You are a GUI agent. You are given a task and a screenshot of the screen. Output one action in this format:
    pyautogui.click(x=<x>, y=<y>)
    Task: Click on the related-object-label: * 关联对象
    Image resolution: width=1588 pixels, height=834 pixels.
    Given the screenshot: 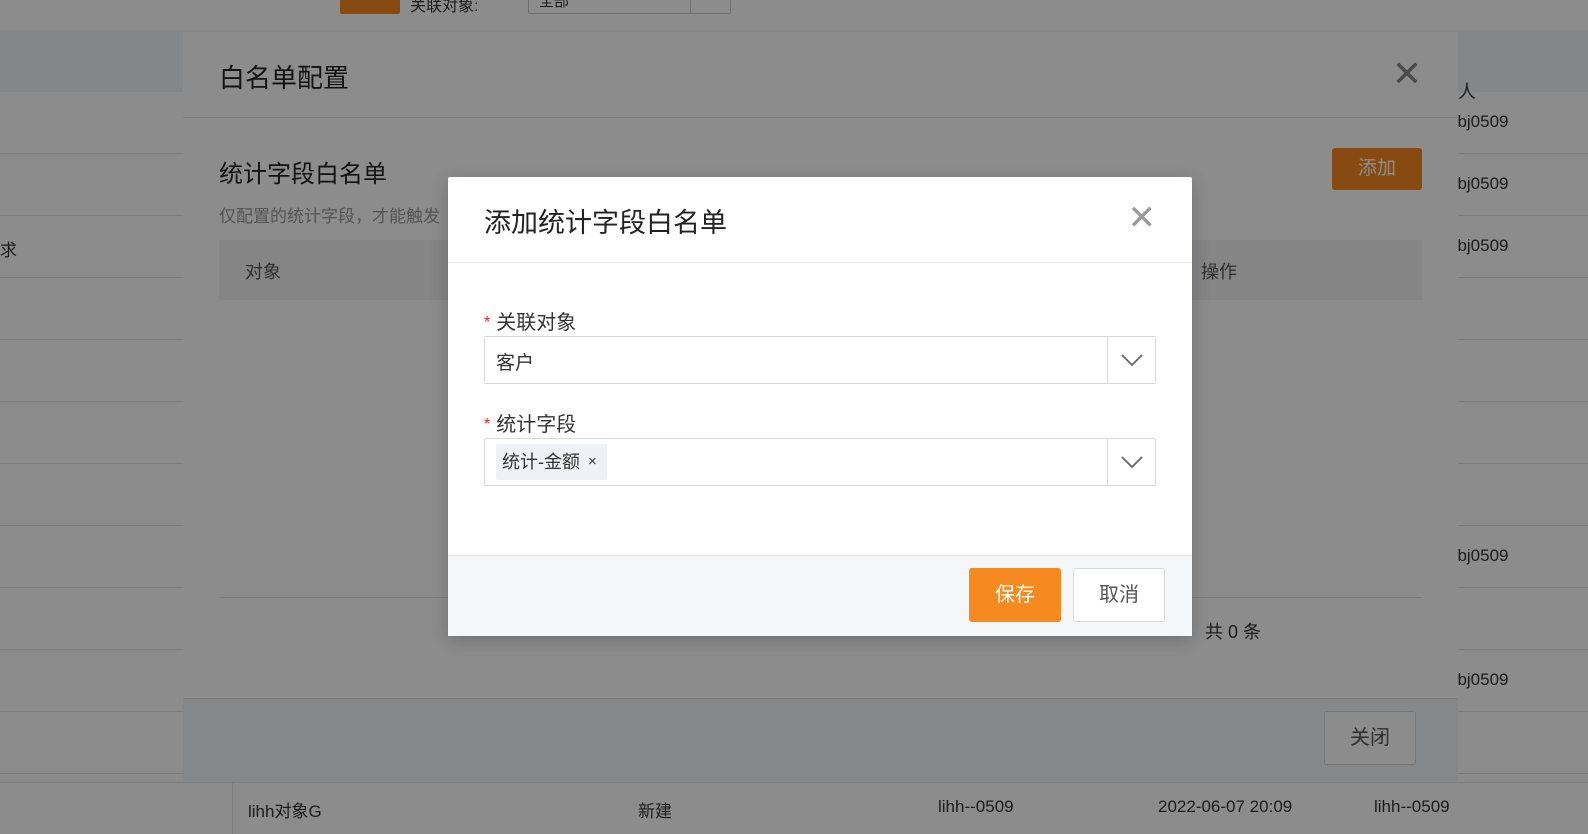 What is the action you would take?
    pyautogui.click(x=530, y=320)
    